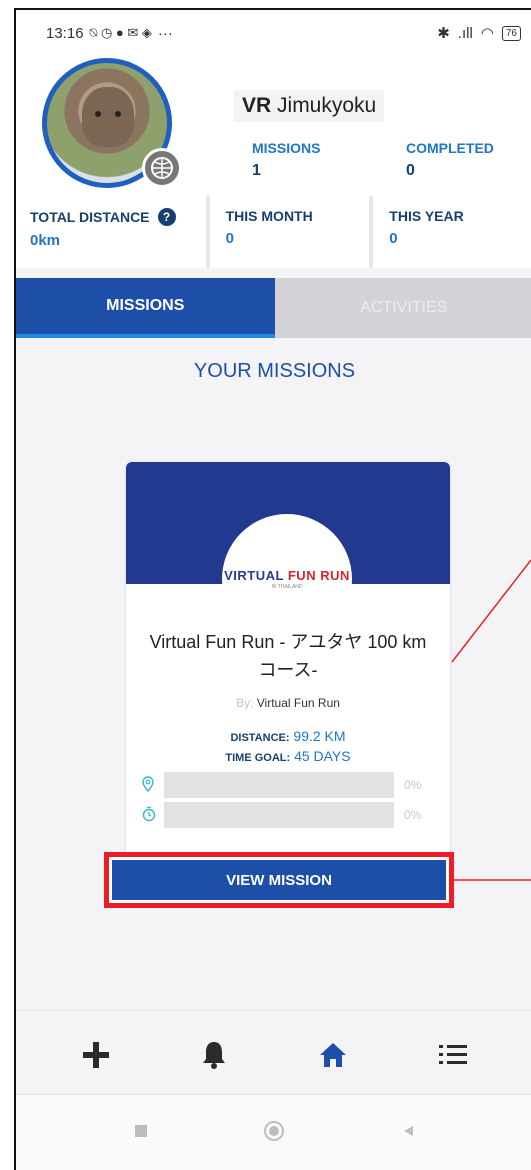 Image resolution: width=531 pixels, height=1170 pixels. Describe the element at coordinates (287, 587) in the screenshot. I see `logo-subtext: IN THAILAND` at that location.